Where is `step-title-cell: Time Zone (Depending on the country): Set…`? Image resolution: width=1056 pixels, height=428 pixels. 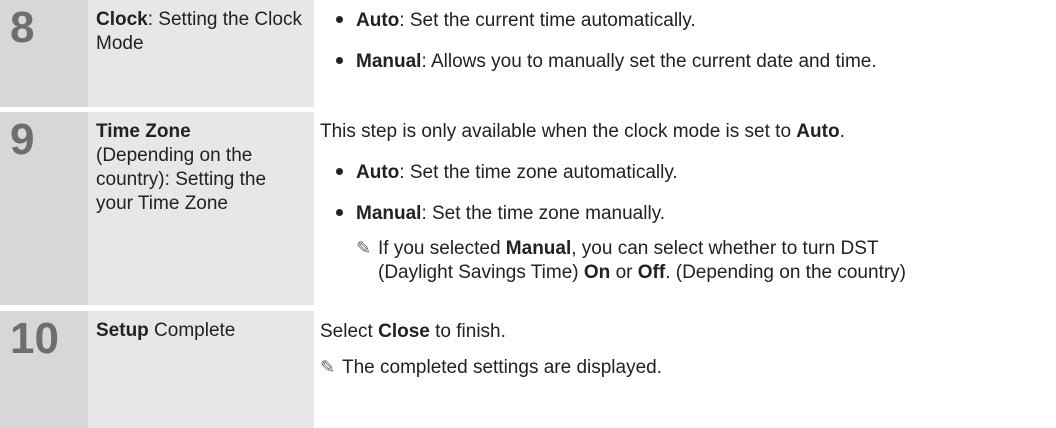 step-title-cell: Time Zone (Depending on the country): Set… is located at coordinates (201, 208).